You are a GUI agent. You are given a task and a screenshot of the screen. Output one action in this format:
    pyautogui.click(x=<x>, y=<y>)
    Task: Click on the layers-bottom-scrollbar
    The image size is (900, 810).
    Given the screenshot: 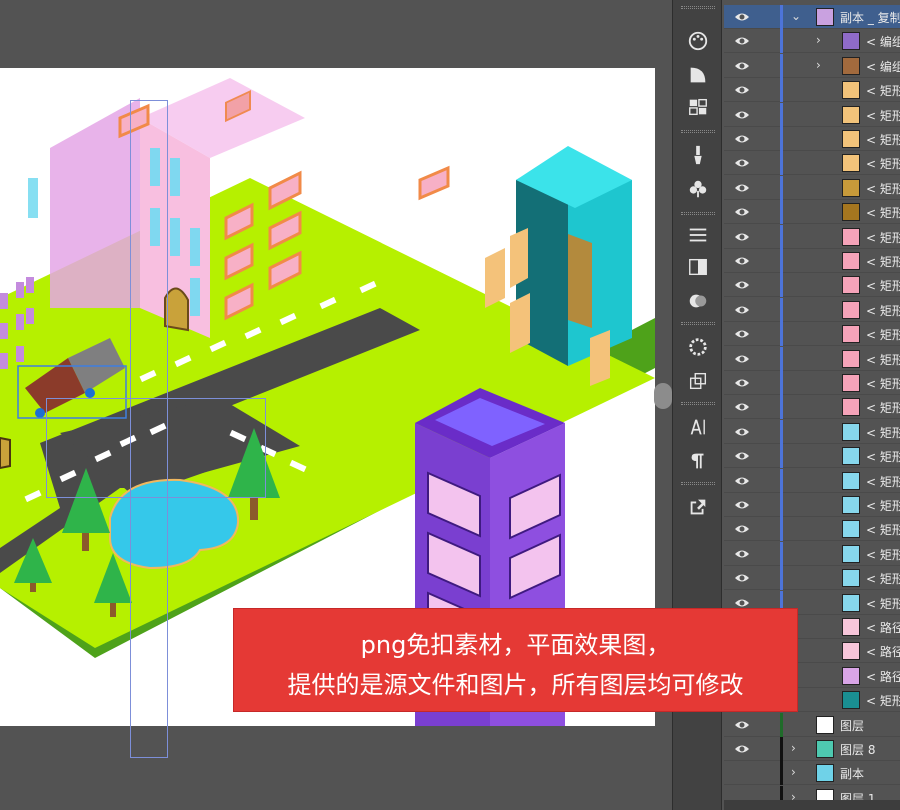 What is the action you would take?
    pyautogui.click(x=812, y=805)
    